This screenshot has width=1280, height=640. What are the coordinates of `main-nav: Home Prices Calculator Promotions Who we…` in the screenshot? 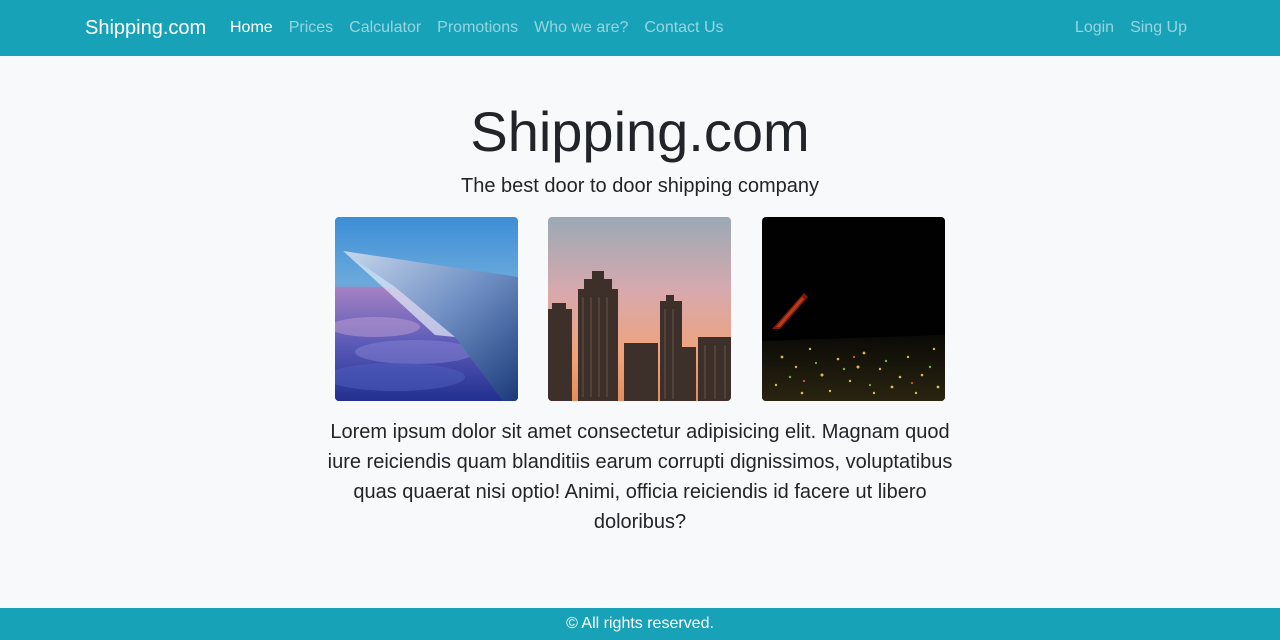 It's located at (477, 28).